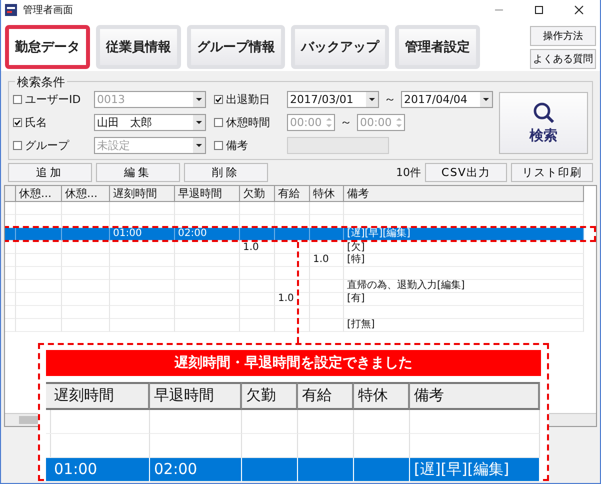 This screenshot has width=601, height=484. Describe the element at coordinates (437, 47) in the screenshot. I see `nav-tab: 管理者設定` at that location.